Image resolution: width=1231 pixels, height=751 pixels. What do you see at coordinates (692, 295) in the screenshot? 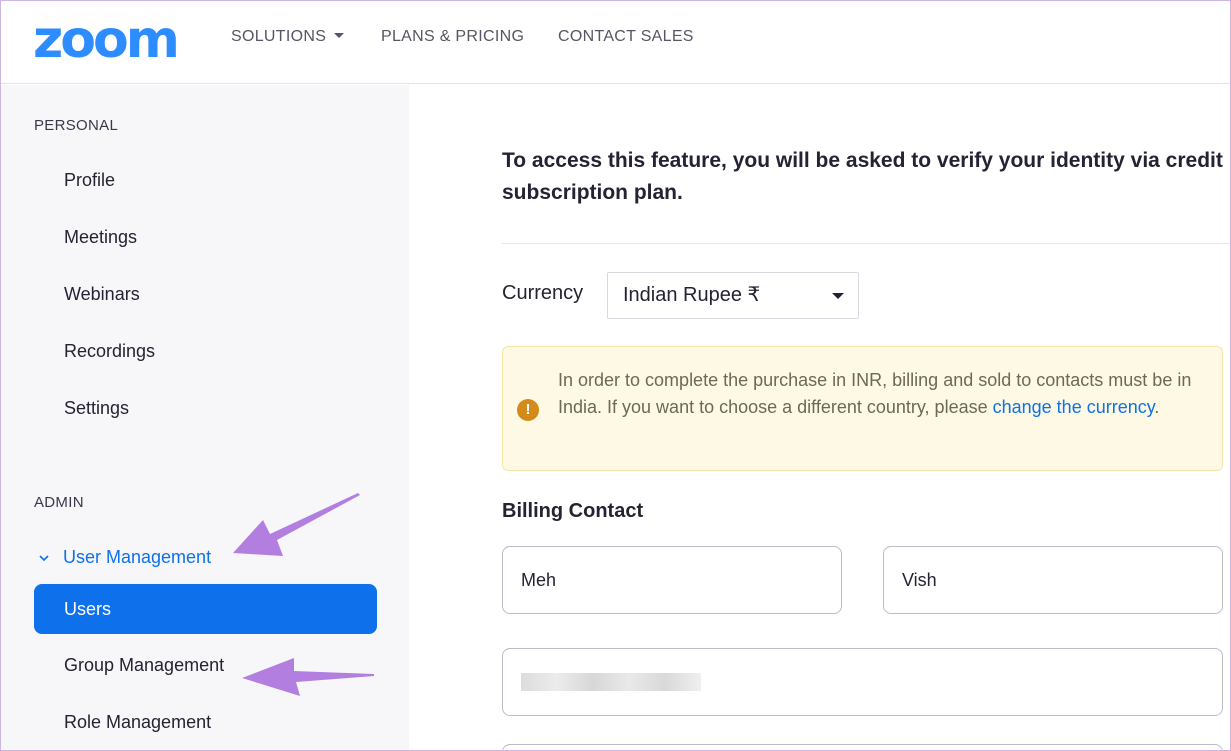
I see `currency-select-value: Indian Rupee ₹` at bounding box center [692, 295].